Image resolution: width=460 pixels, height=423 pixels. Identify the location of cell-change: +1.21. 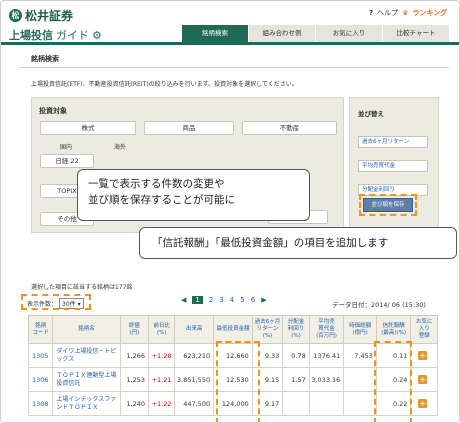
(162, 379).